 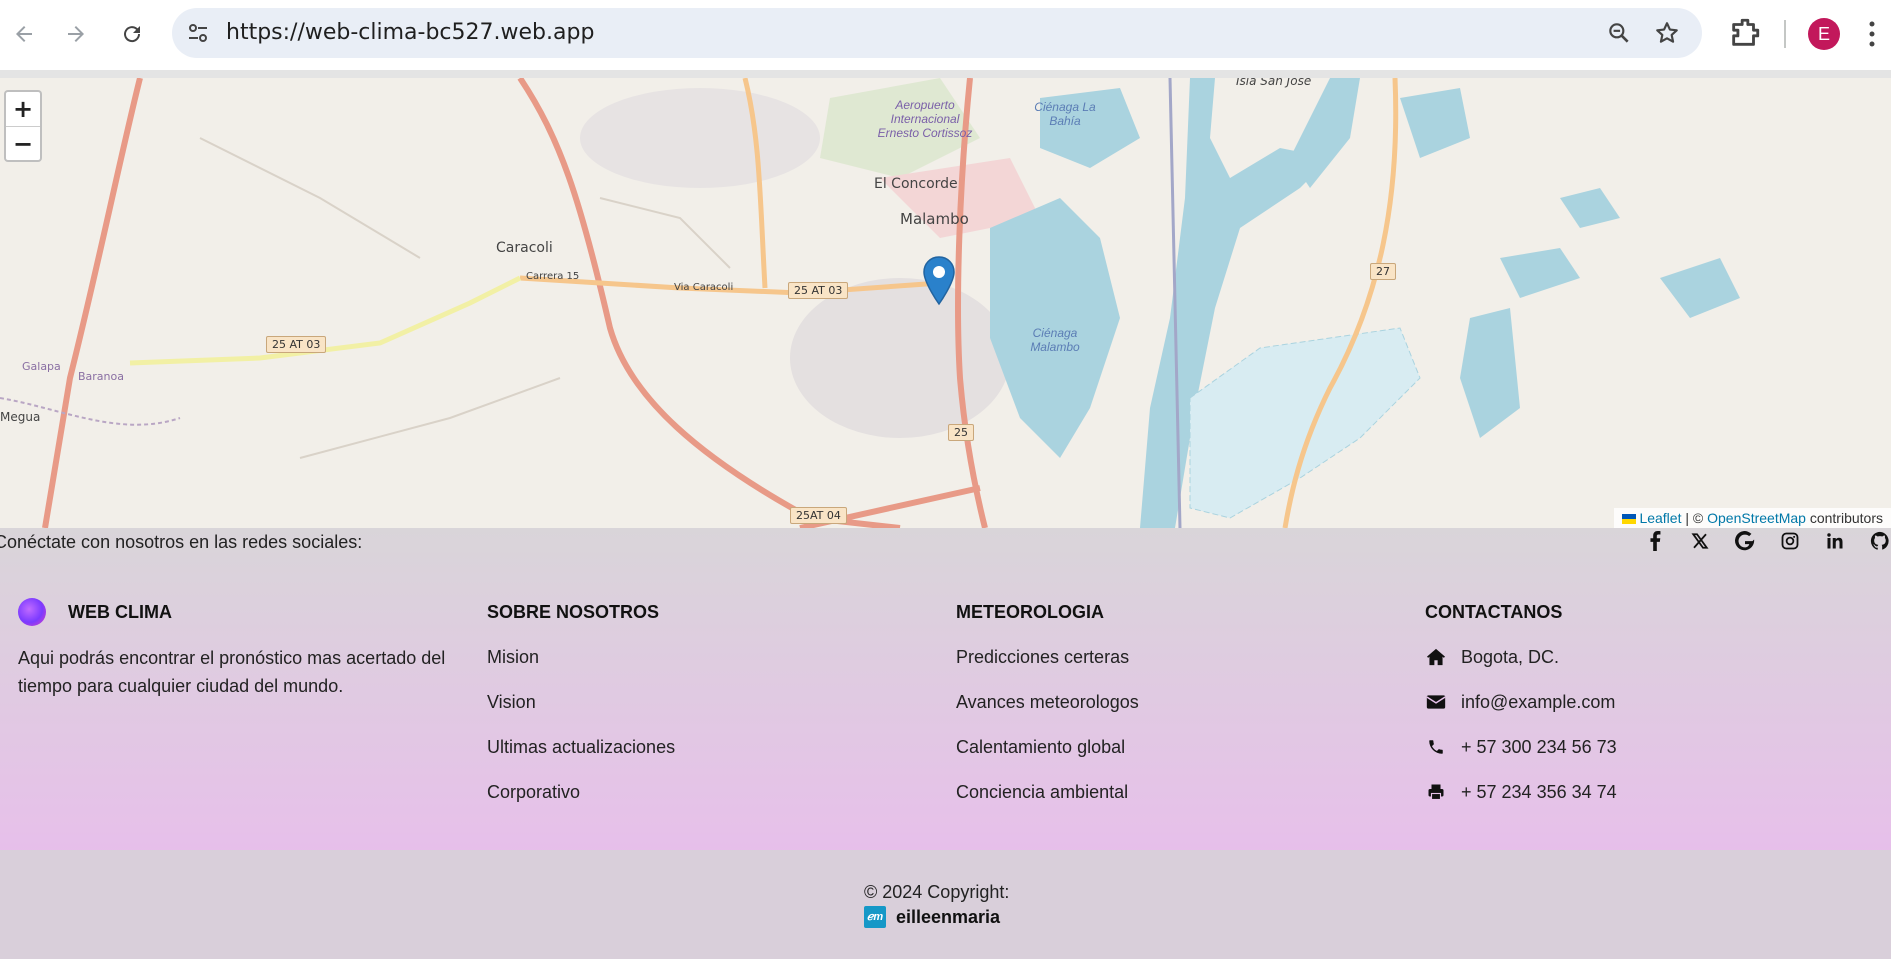 I want to click on web-clima-logo-icon, so click(x=32, y=612).